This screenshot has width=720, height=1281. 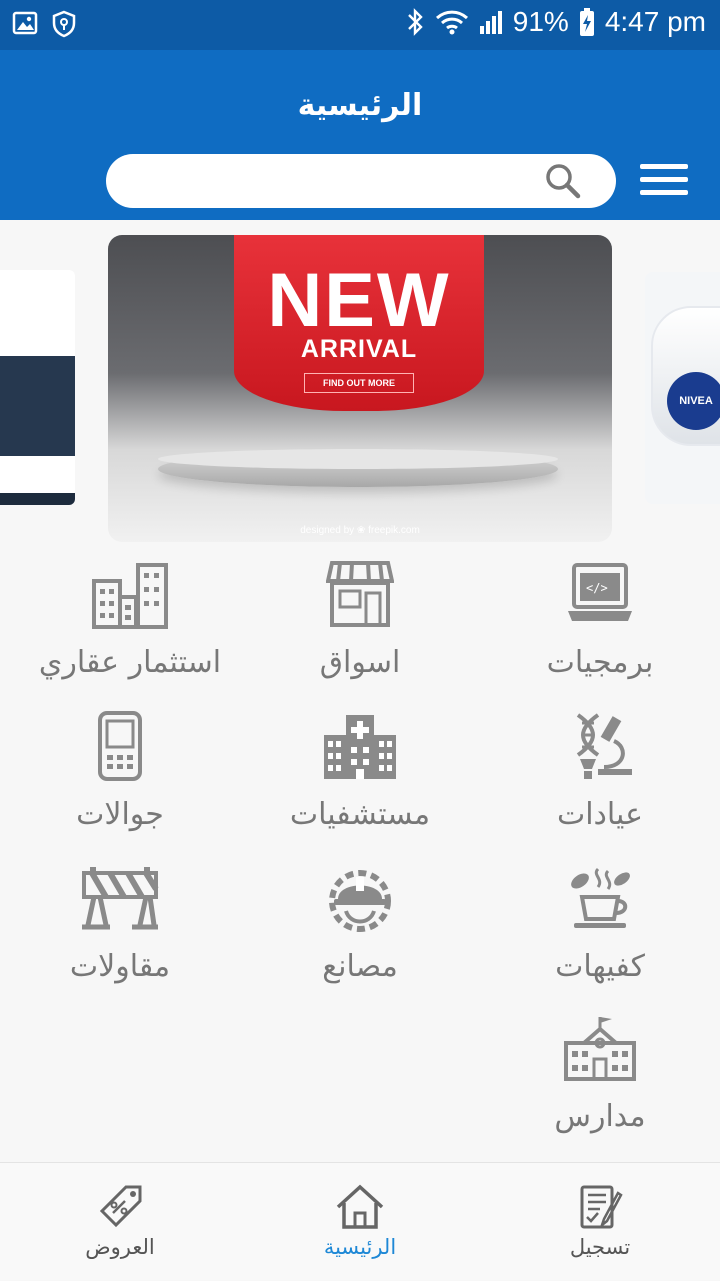 What do you see at coordinates (490, 22) in the screenshot?
I see `signal-icon` at bounding box center [490, 22].